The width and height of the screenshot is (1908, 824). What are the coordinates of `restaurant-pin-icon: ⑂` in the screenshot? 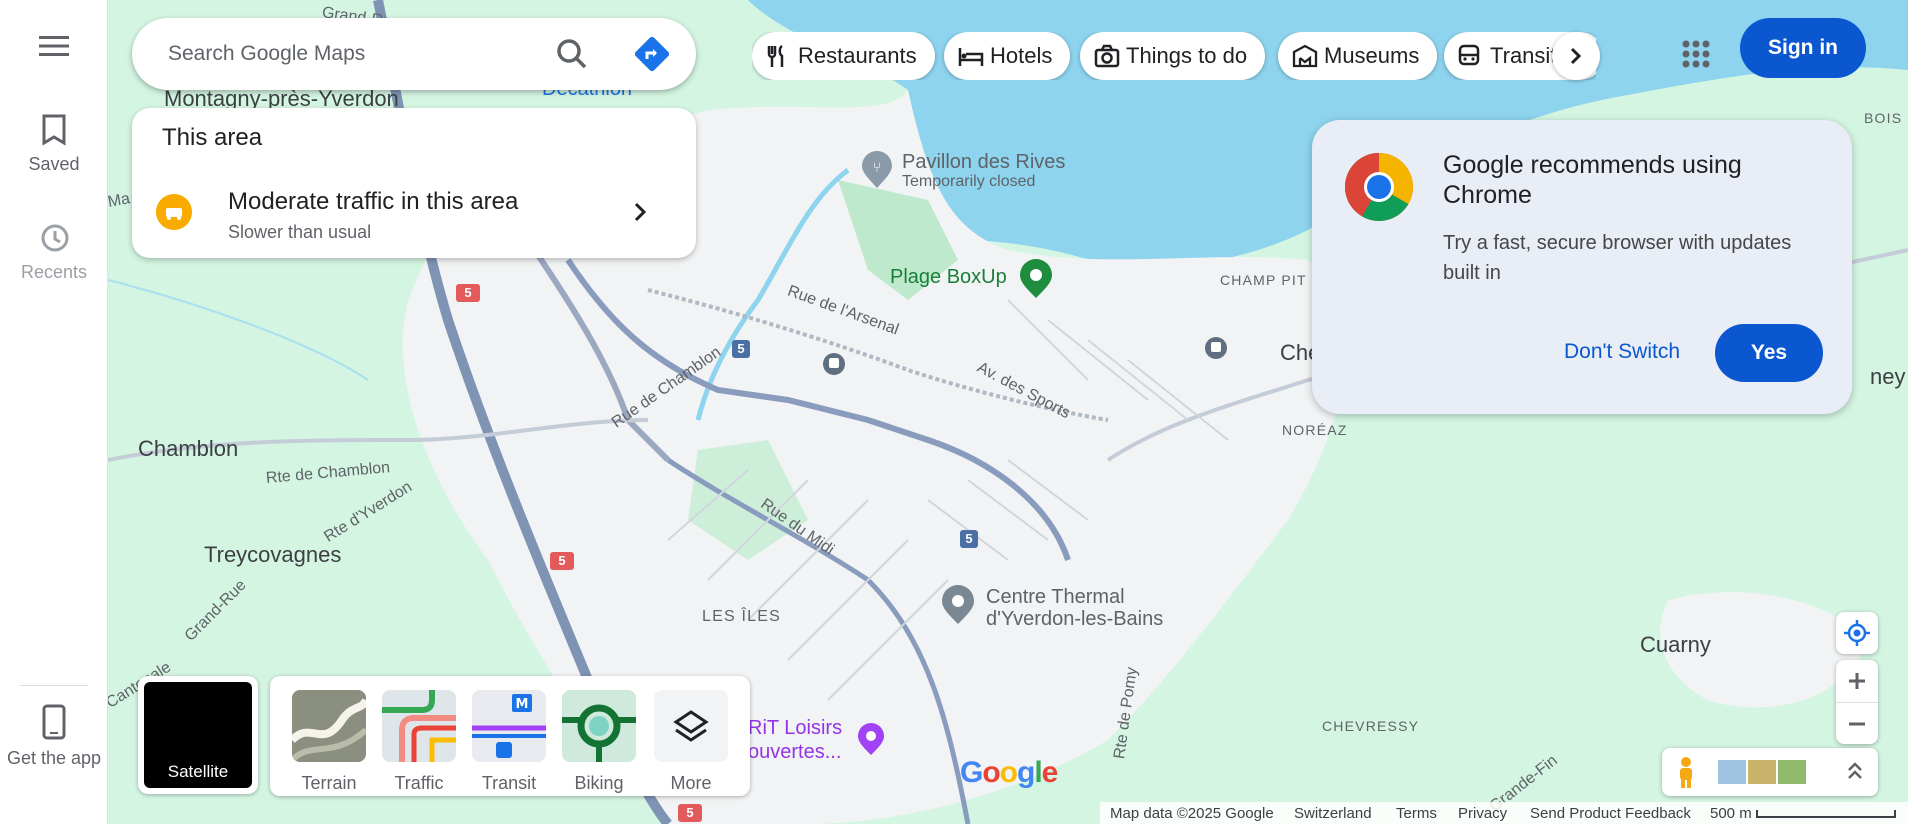 It's located at (877, 170).